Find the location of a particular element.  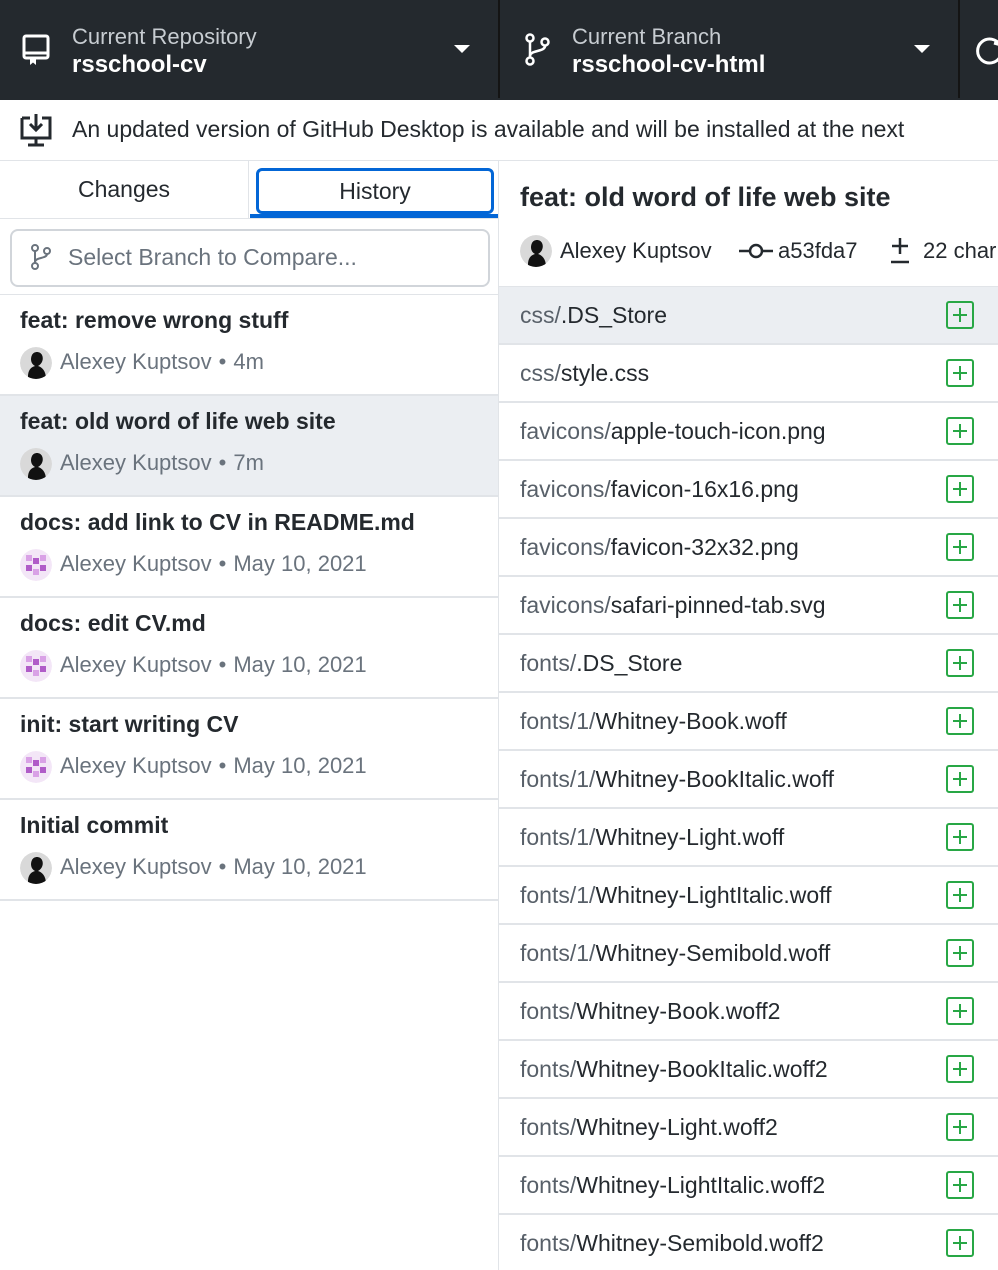

changed-file-row: favicons/favicon-16x16.png is located at coordinates (748, 490).